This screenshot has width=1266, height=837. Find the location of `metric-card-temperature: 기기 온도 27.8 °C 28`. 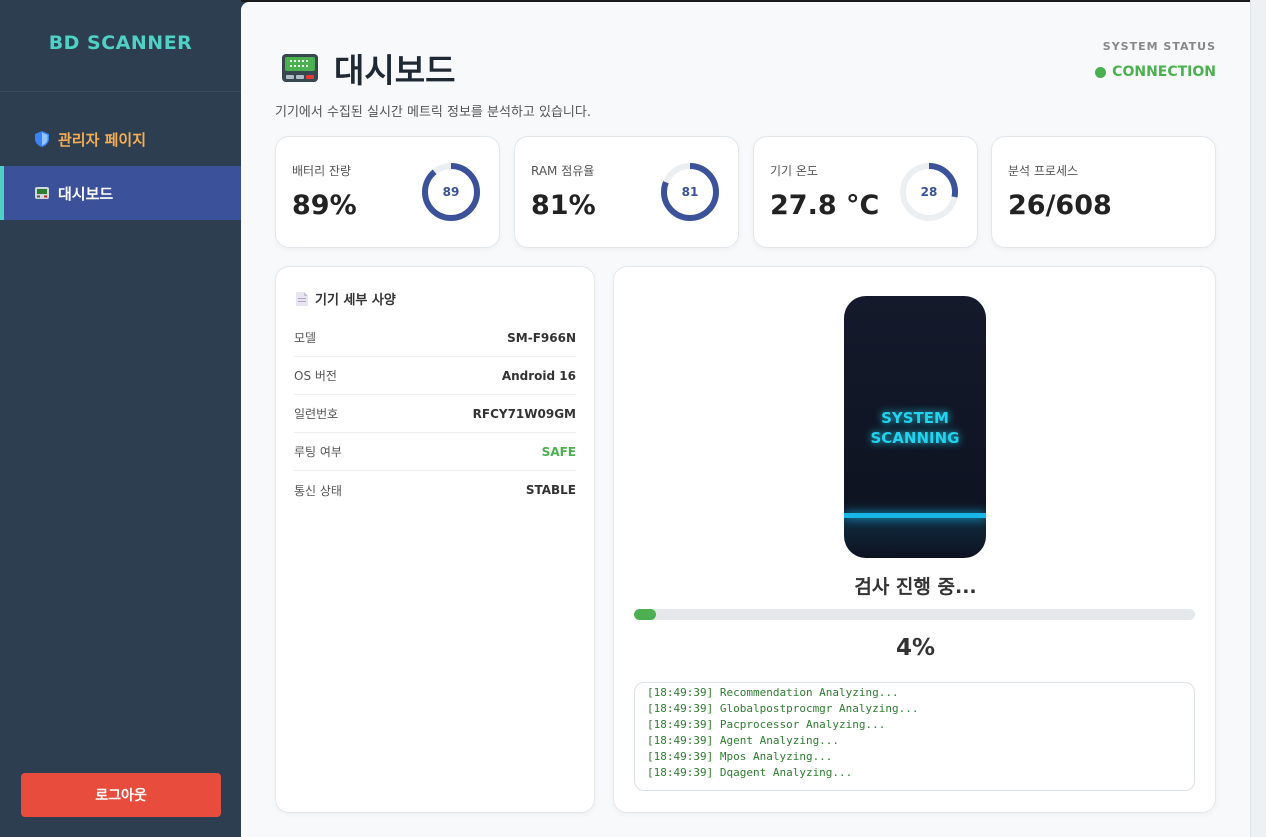

metric-card-temperature: 기기 온도 27.8 °C 28 is located at coordinates (865, 192).